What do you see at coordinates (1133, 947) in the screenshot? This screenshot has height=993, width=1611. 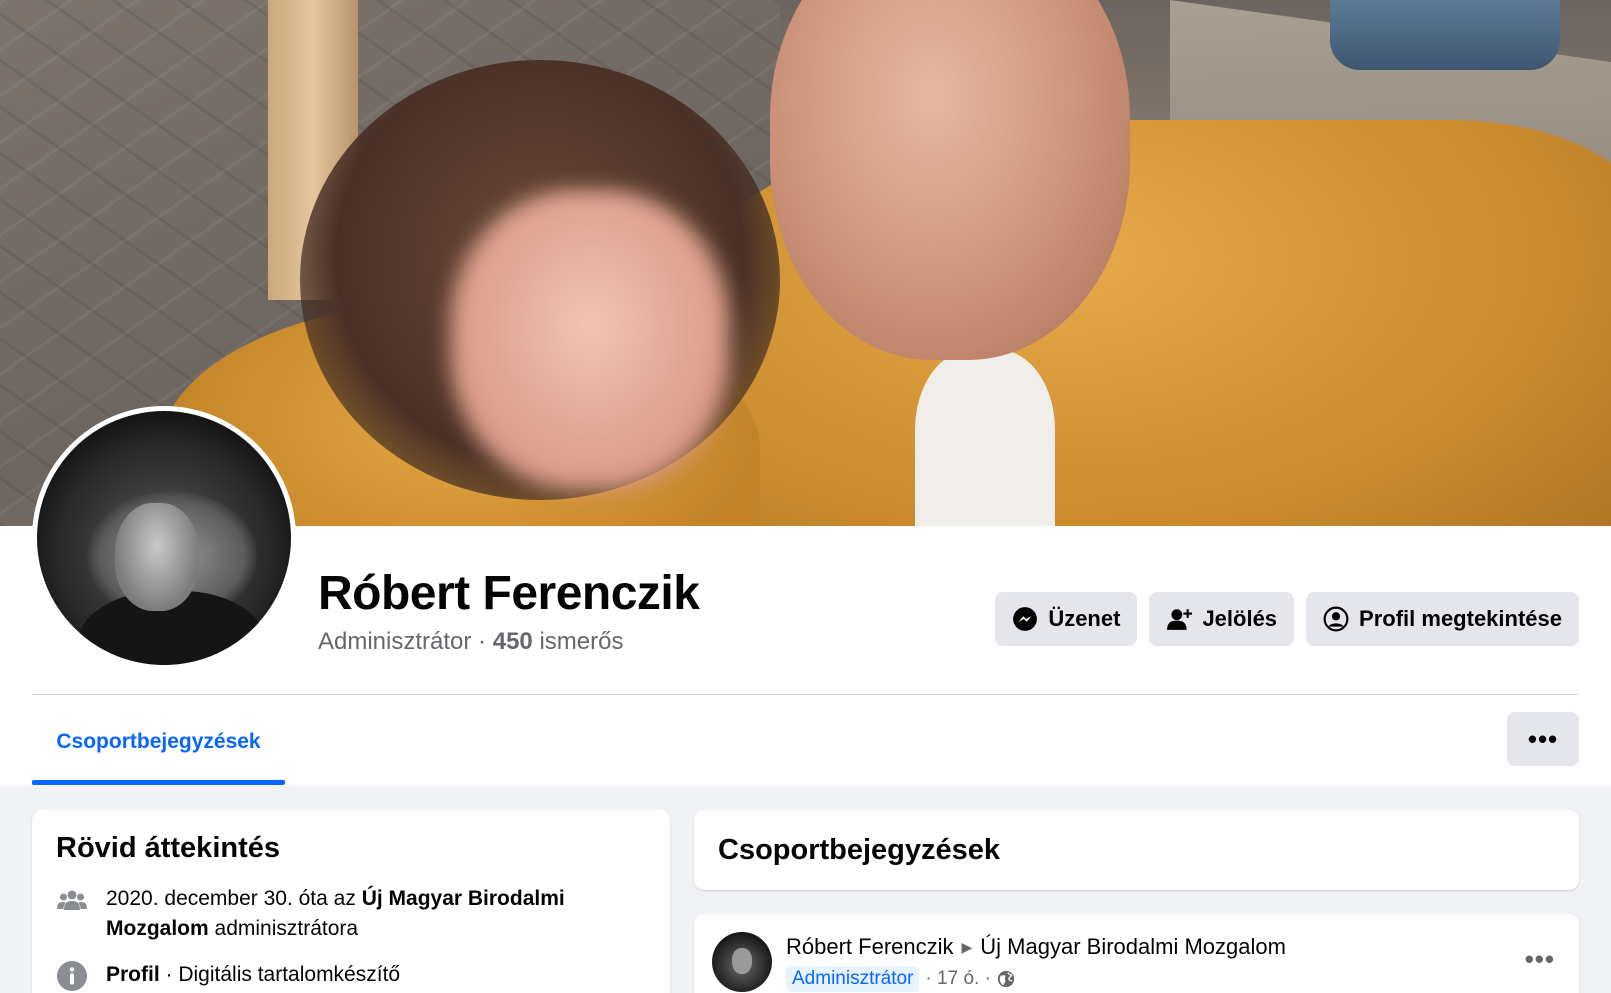 I see `post-group-link: Új Magyar Birodalmi Mozgalom` at bounding box center [1133, 947].